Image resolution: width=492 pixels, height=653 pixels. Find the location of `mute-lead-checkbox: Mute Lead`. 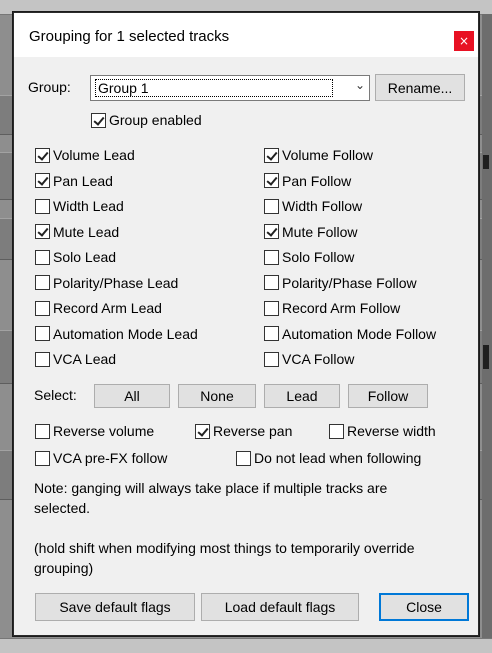

mute-lead-checkbox: Mute Lead is located at coordinates (77, 232).